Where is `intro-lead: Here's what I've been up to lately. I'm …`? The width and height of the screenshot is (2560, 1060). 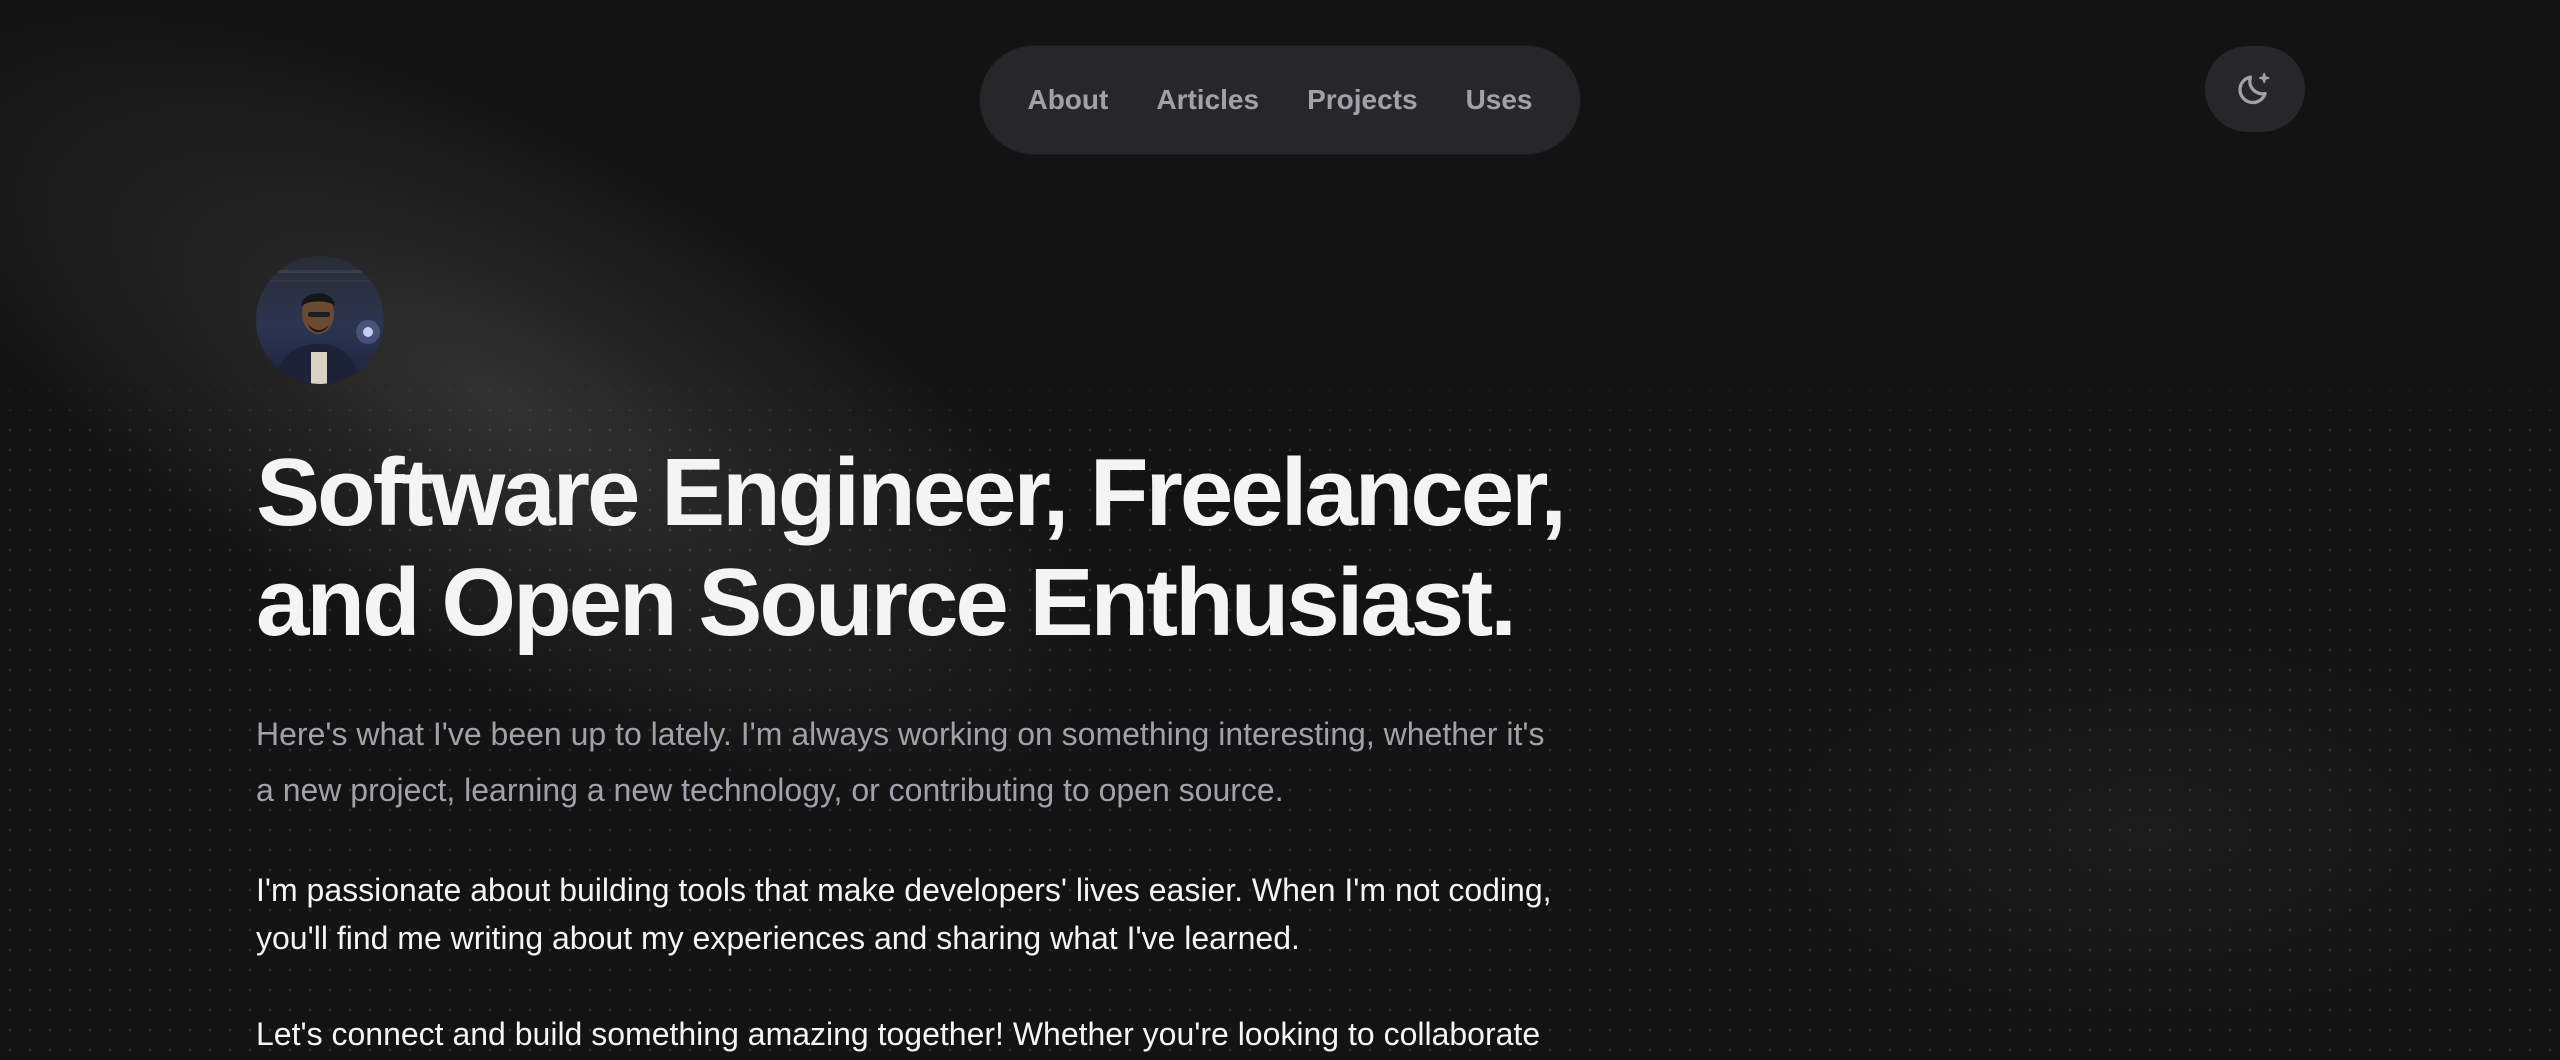
intro-lead: Here's what I've been up to lately. I'm … is located at coordinates (926, 762).